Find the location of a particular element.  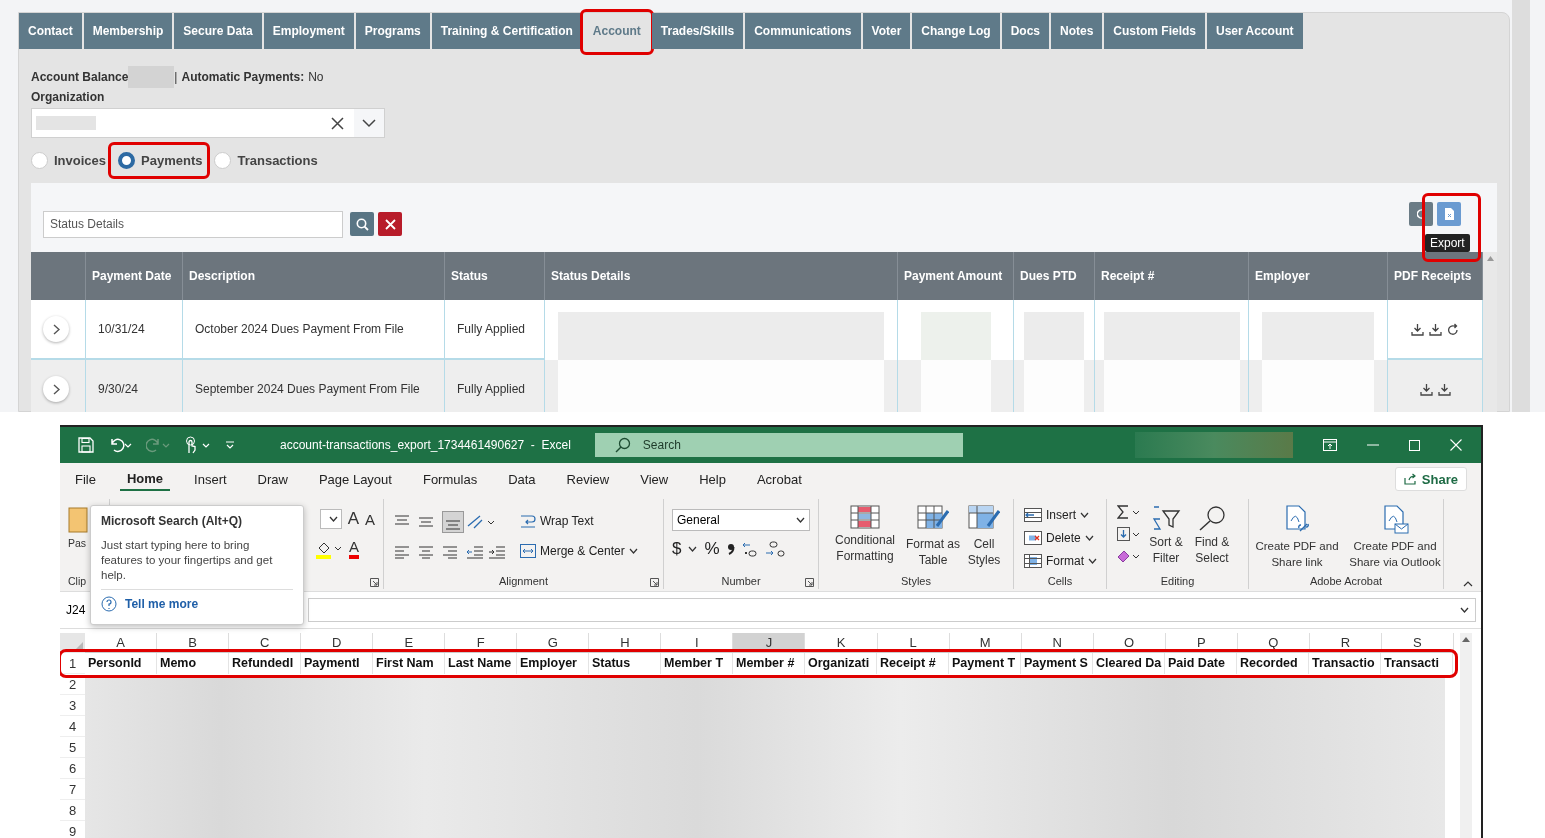

ribbon-tab: Data is located at coordinates (522, 479).